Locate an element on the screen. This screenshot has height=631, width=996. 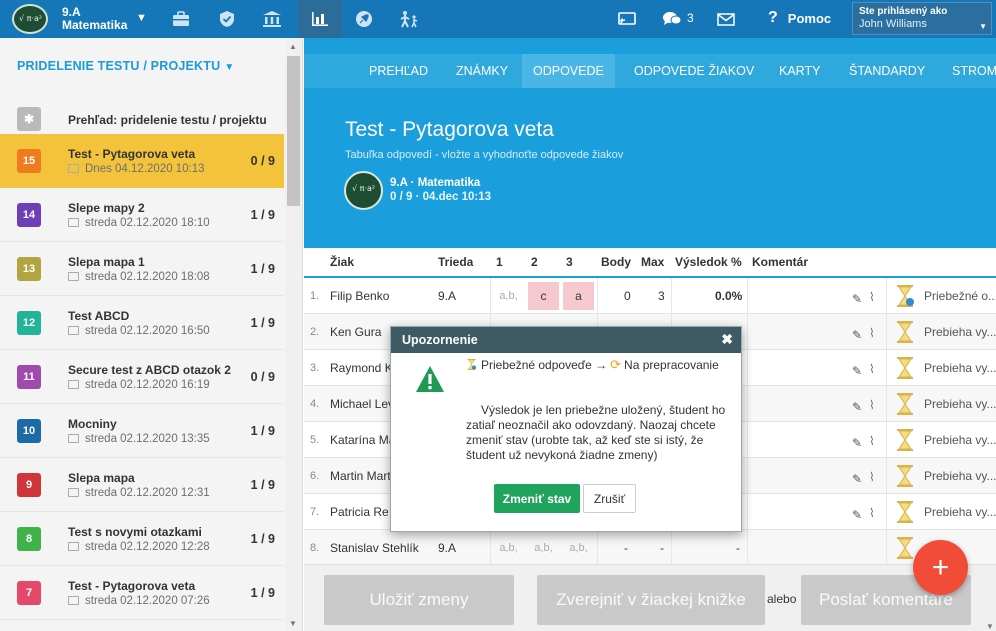
sidebar-heading: PRIDELENIE TESTU / PROJEKTU ▼ is located at coordinates (151, 65).